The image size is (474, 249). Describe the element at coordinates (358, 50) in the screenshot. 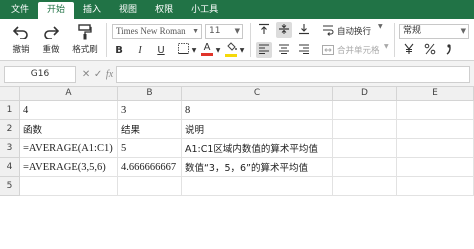

I see `merge-cells-button: 合并单元格` at that location.